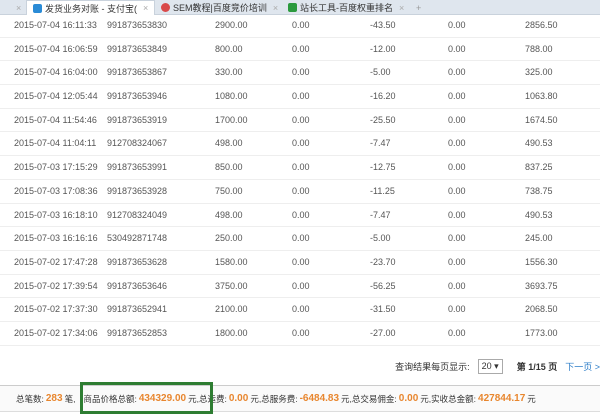 Image resolution: width=600 pixels, height=418 pixels. Describe the element at coordinates (539, 190) in the screenshot. I see `cell-received: 738.75` at that location.